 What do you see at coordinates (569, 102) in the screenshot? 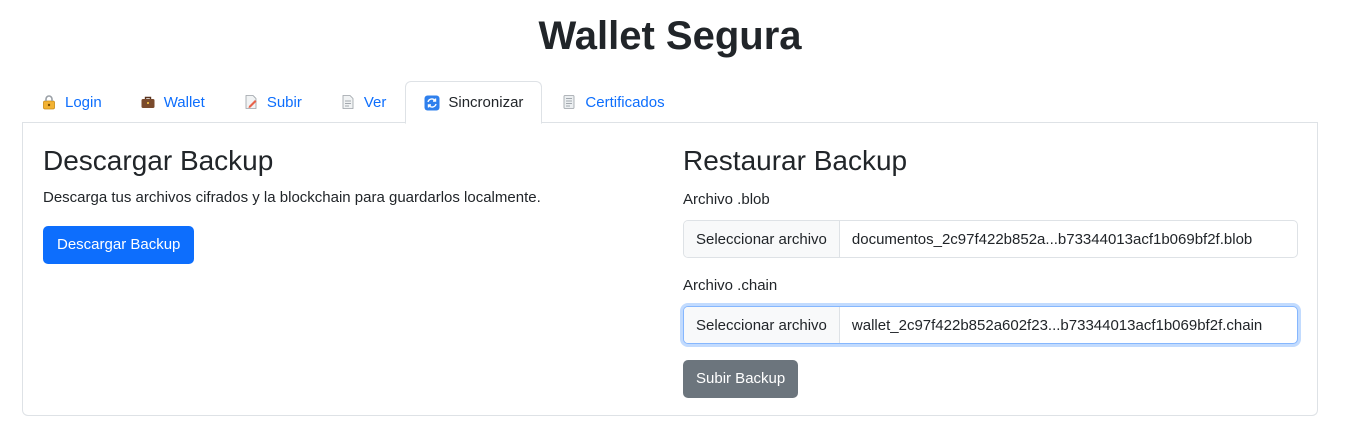
I see `certificate-icon` at bounding box center [569, 102].